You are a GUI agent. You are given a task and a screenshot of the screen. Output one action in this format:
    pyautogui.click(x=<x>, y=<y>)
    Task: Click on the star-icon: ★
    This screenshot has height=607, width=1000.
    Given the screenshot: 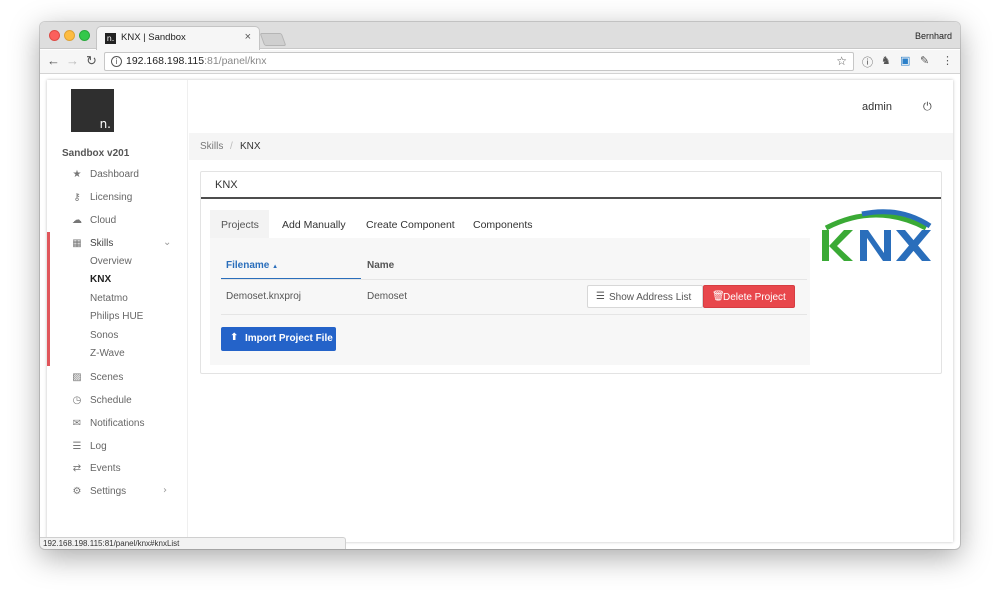 What is the action you would take?
    pyautogui.click(x=77, y=174)
    